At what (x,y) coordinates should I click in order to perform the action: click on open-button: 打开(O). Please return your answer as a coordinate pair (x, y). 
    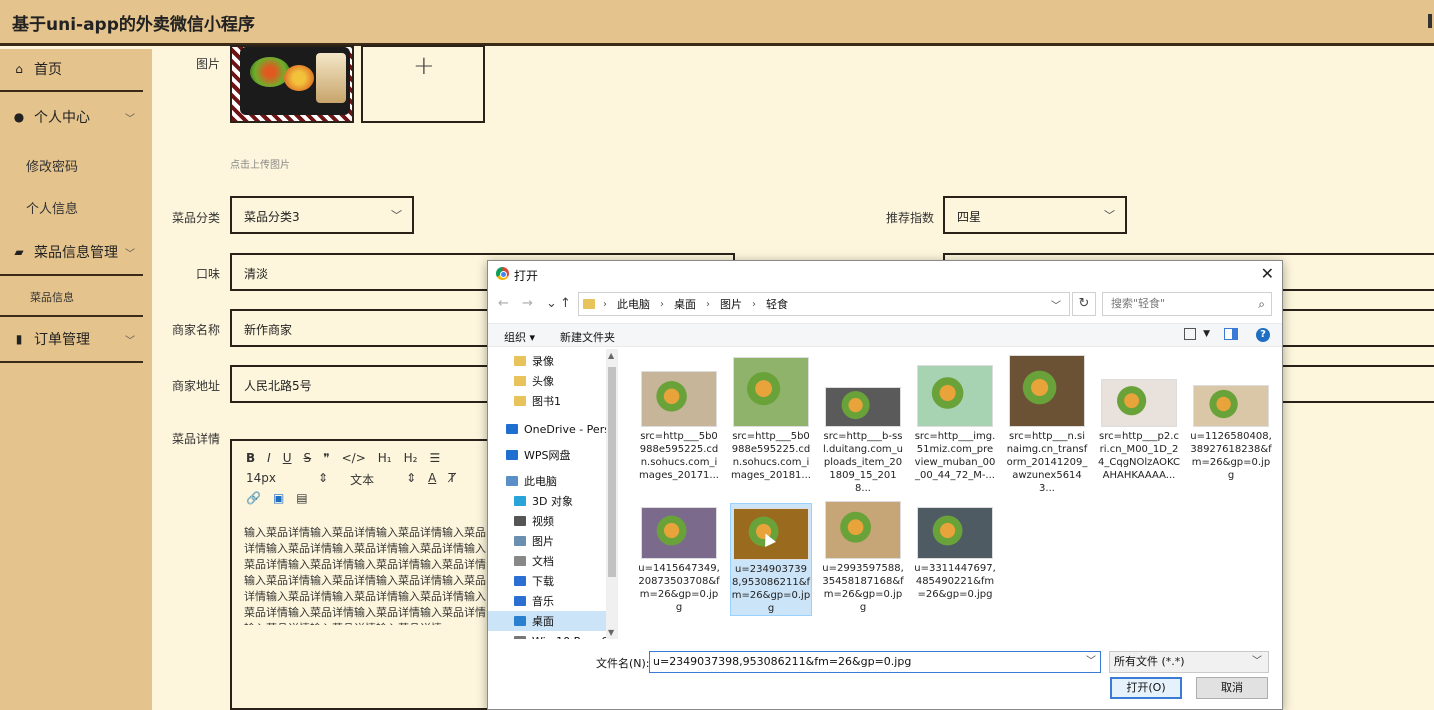
    Looking at the image, I should click on (1146, 688).